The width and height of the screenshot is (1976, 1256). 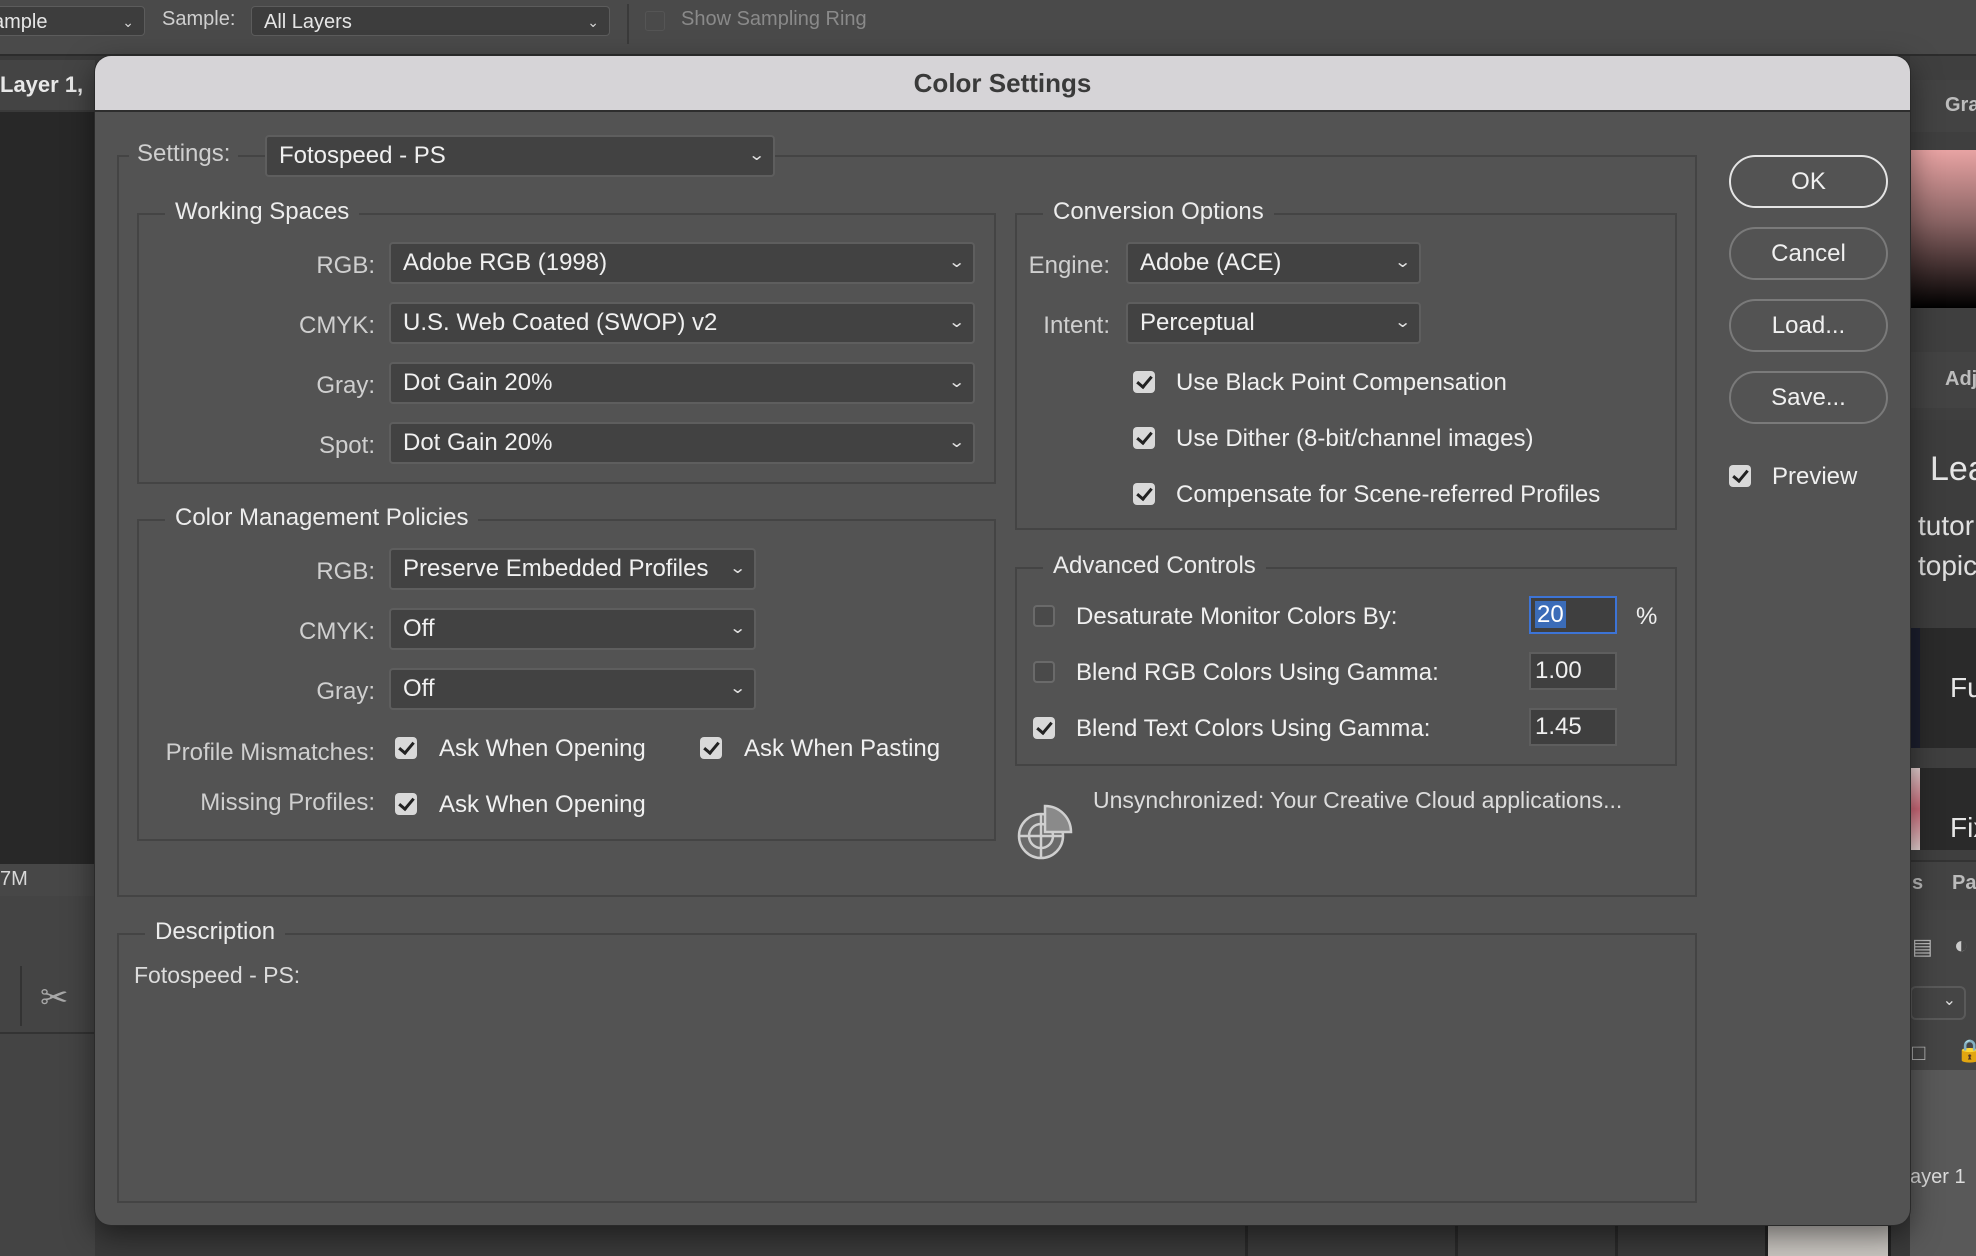 I want to click on missing-ask-opening-checkbox, so click(x=406, y=804).